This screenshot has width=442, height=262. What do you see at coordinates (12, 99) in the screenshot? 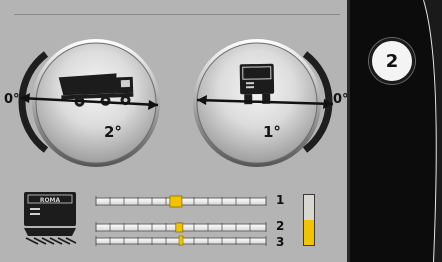
I see `left-gauge-zero-label: 0°` at bounding box center [12, 99].